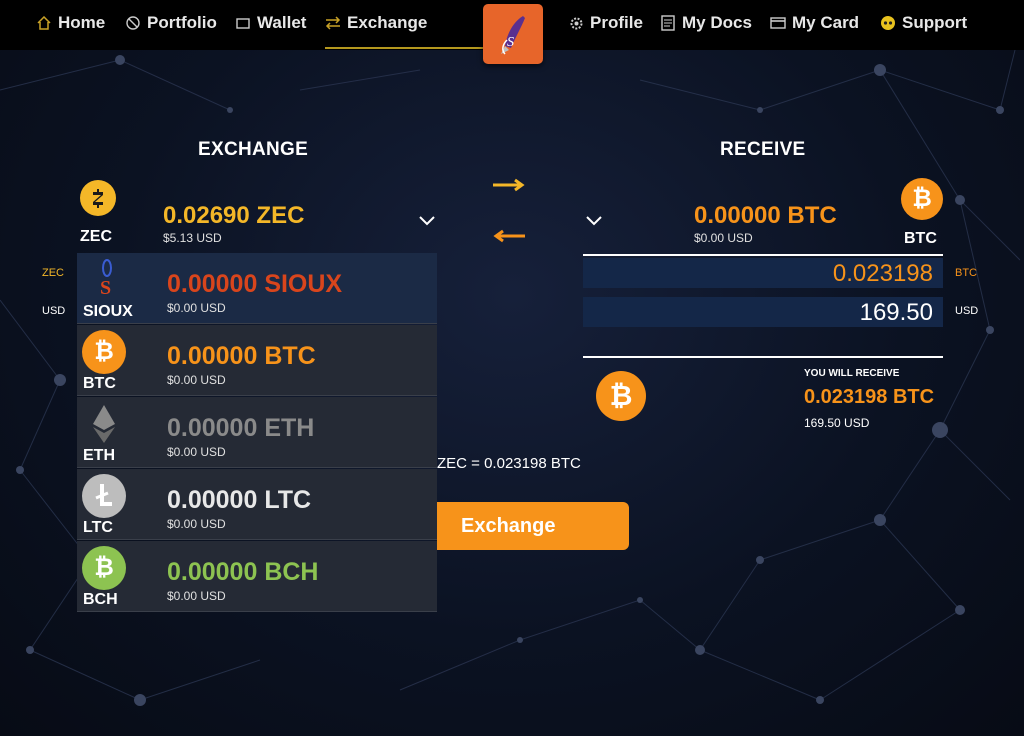 The width and height of the screenshot is (1024, 736). I want to click on dropdown-btc-amount: 0.00000 BTC, so click(241, 356).